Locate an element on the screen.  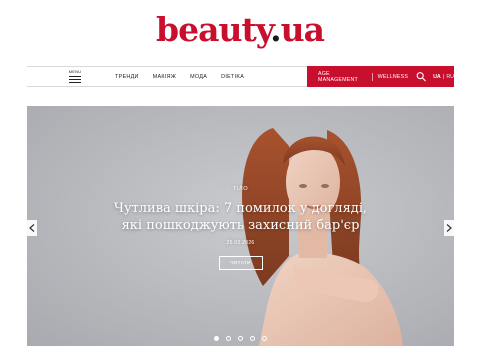
special-nav: AGE MANAGEMENT WELLNESS UA | RU is located at coordinates (380, 76).